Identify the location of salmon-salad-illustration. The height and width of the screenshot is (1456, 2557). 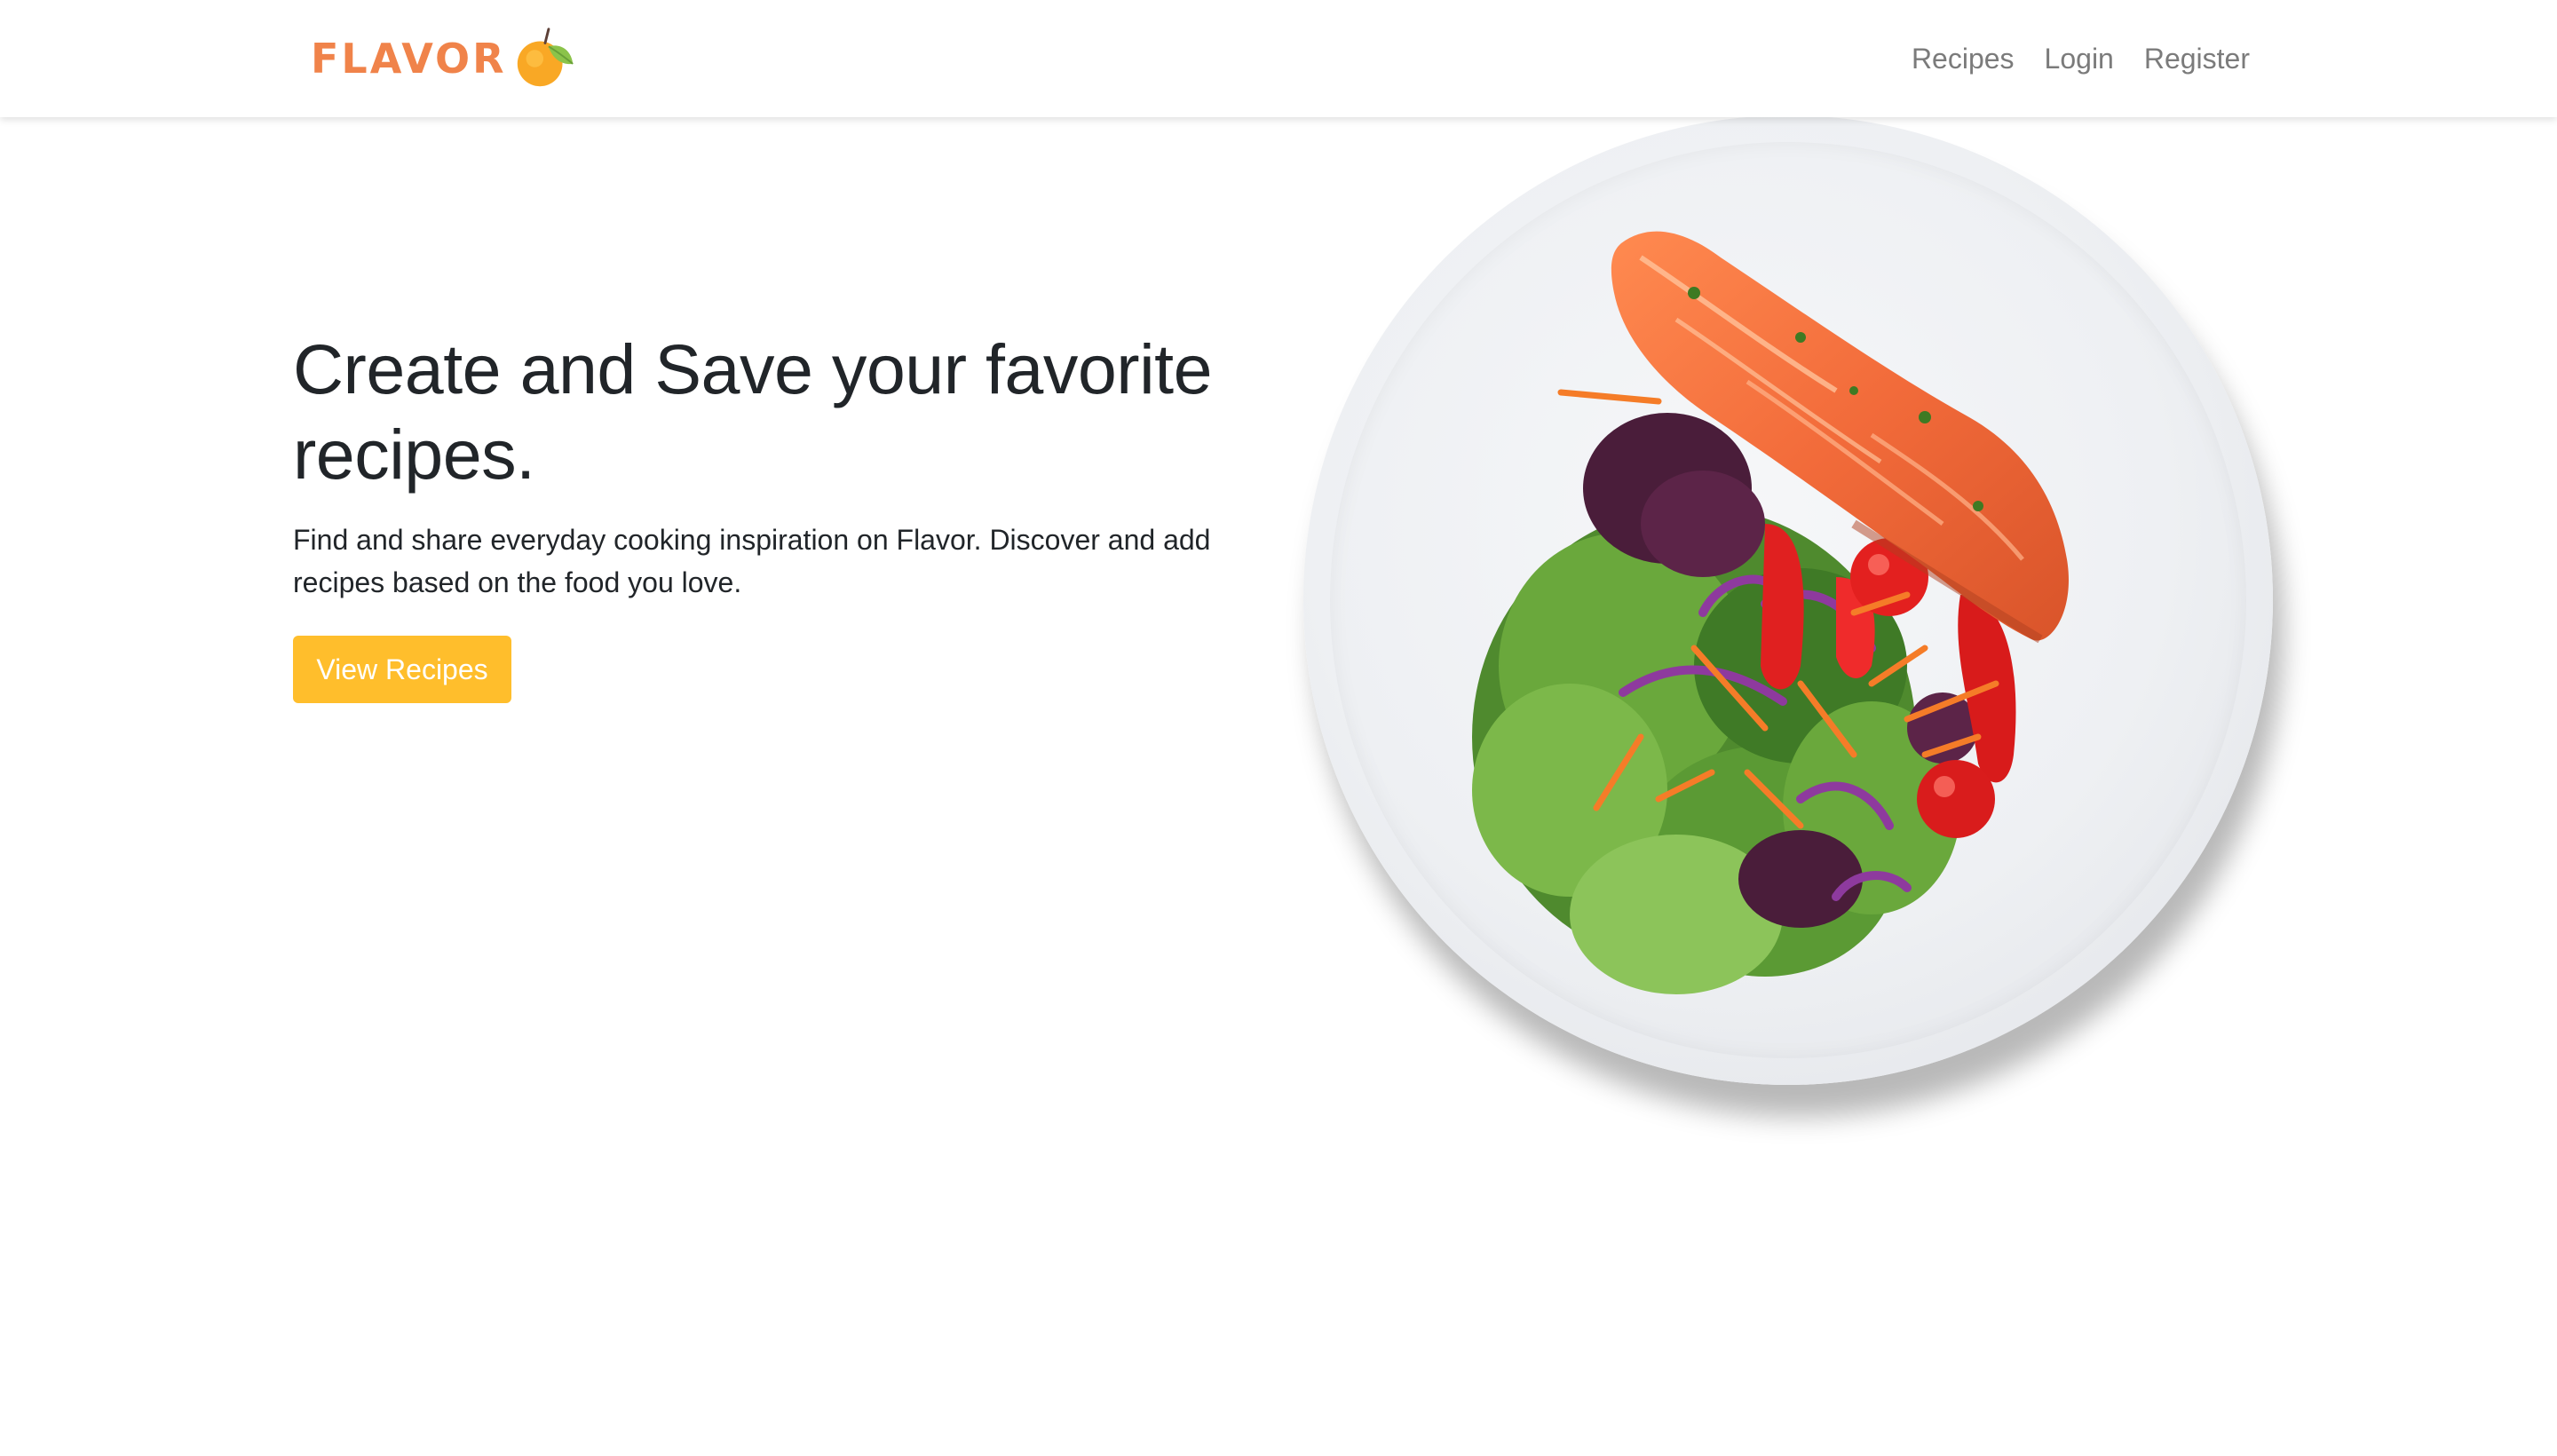
(1770, 612).